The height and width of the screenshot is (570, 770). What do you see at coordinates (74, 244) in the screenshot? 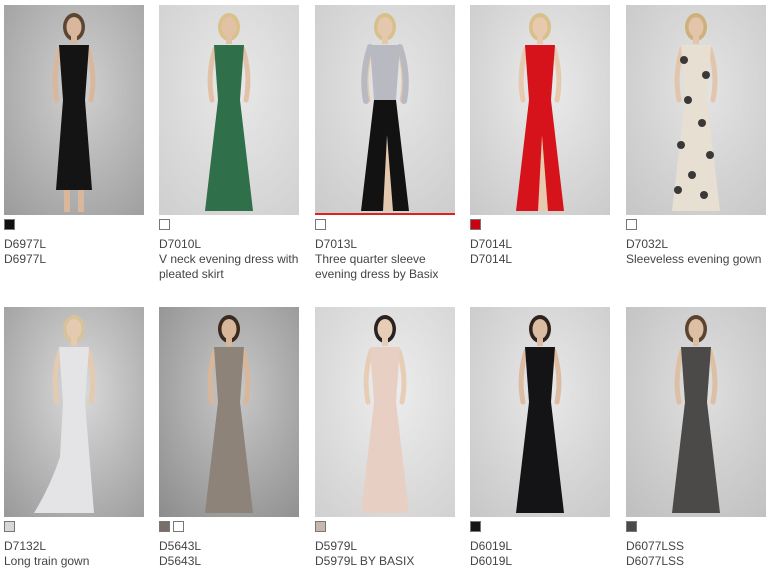
I see `product-code: D6977L` at bounding box center [74, 244].